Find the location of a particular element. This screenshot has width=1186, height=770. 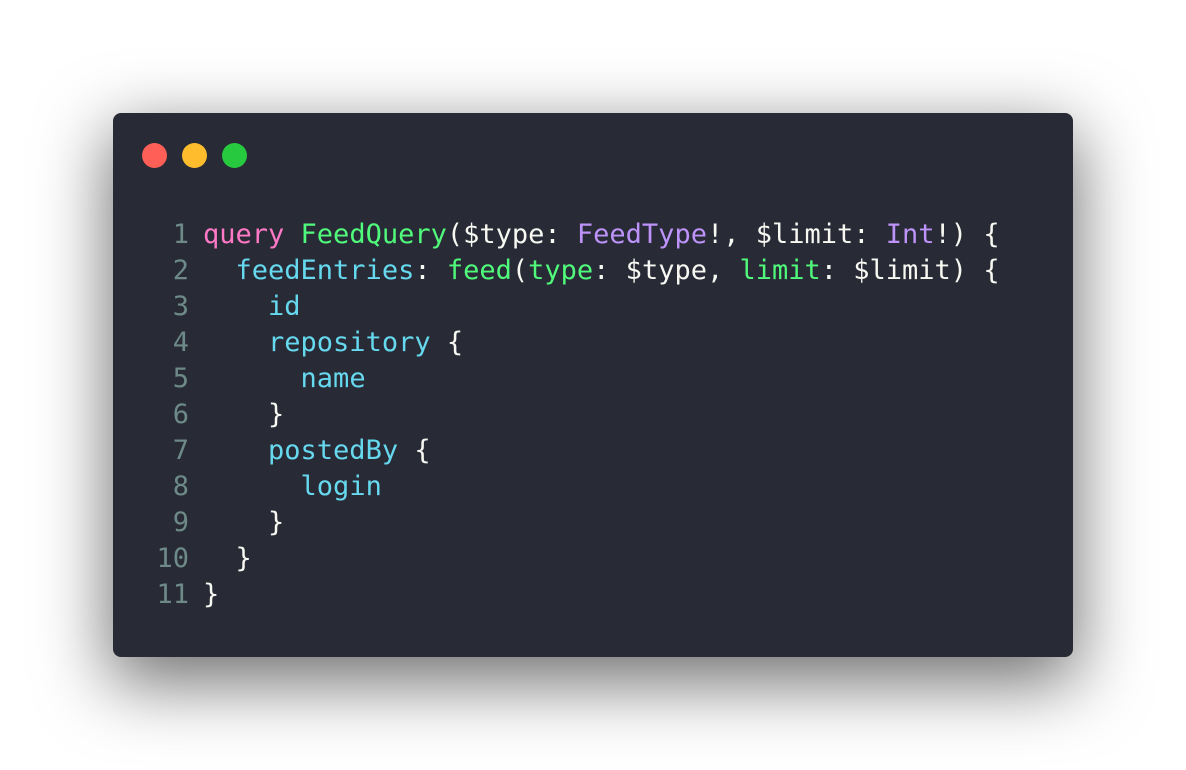

code-token-function: feed is located at coordinates (479, 270).